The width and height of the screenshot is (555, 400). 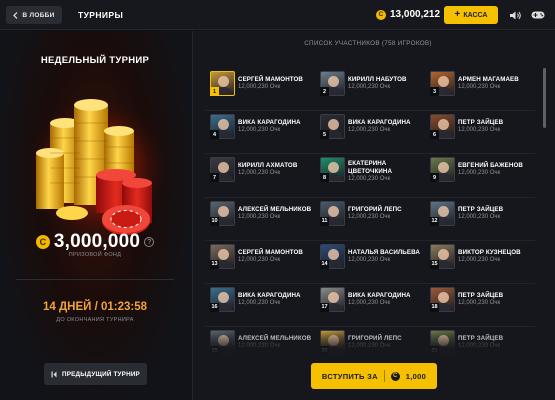 I want to click on player-rank: 7, so click(x=214, y=178).